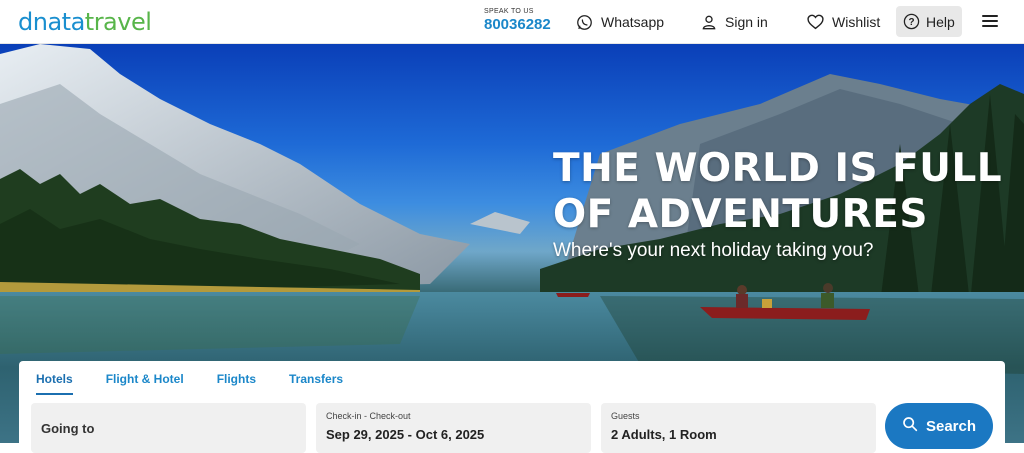  I want to click on tab-flight-hotel: Flight & Hotel, so click(145, 383).